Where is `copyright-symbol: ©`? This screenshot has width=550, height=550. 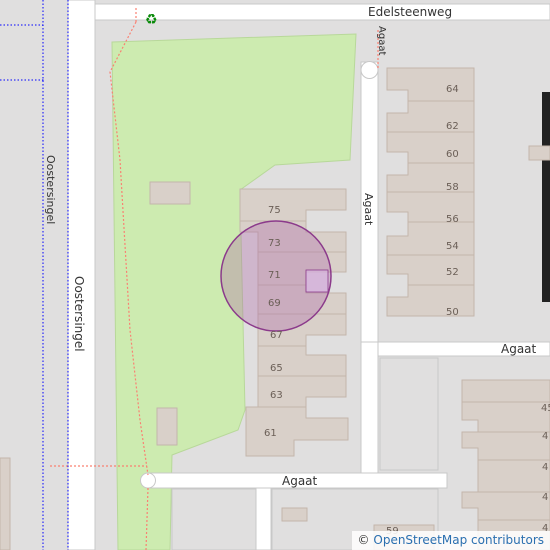 copyright-symbol: © is located at coordinates (363, 540).